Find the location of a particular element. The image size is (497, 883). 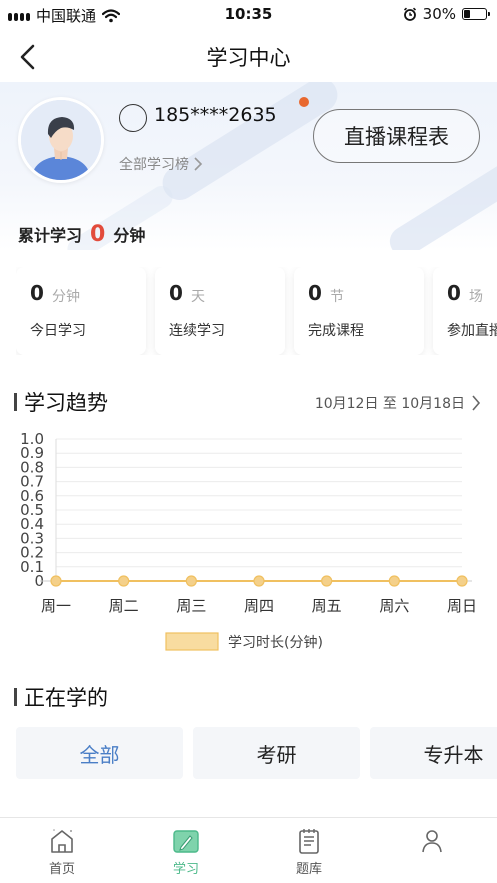

avatar is located at coordinates (61, 140).